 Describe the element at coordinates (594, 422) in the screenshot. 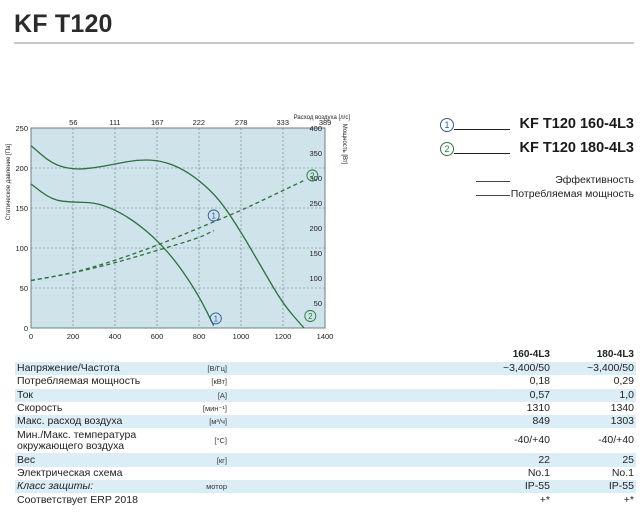

I see `spec-value-180: 1303` at that location.